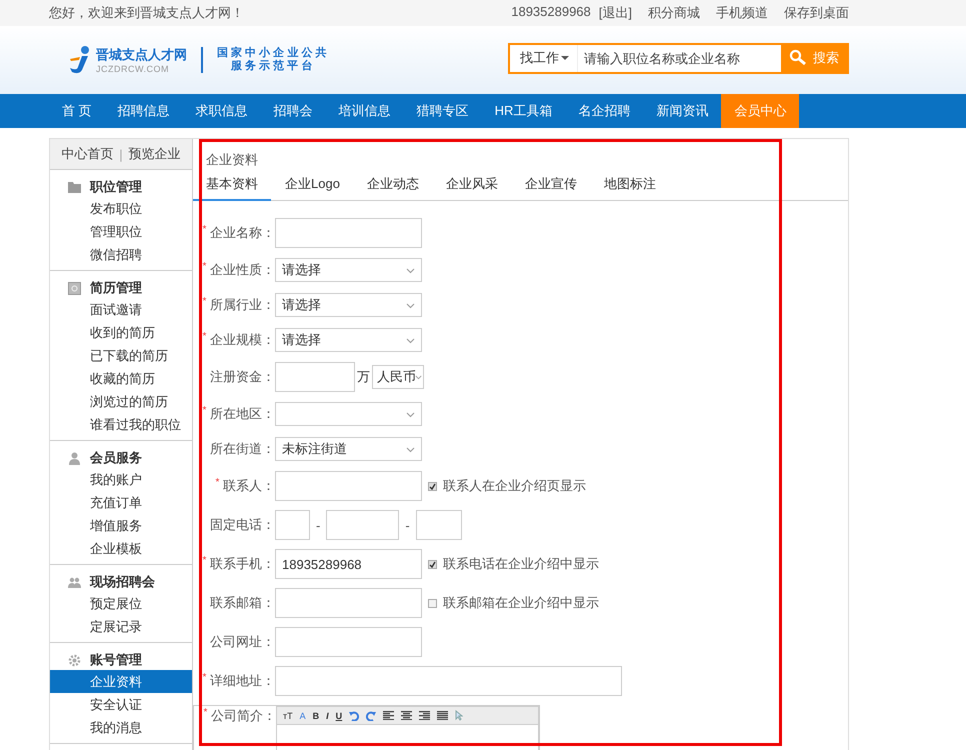 This screenshot has height=750, width=966. What do you see at coordinates (121, 254) in the screenshot?
I see `sidebar-item: 微信招聘` at bounding box center [121, 254].